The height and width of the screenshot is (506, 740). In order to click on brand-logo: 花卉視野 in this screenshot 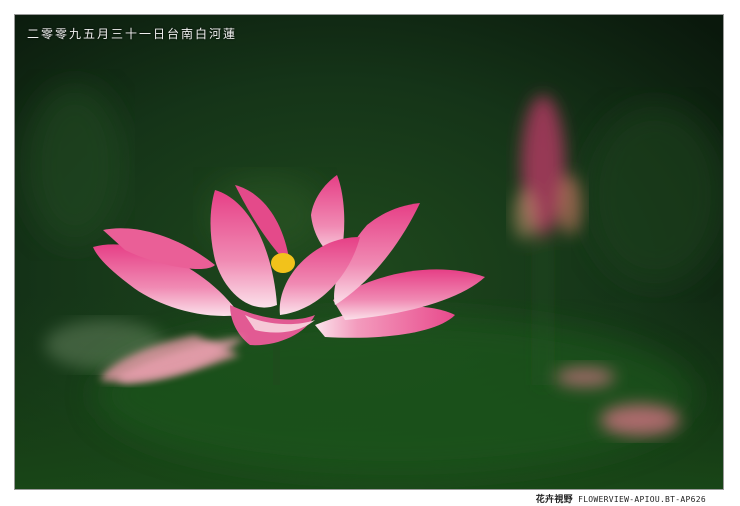, I will do `click(554, 500)`.